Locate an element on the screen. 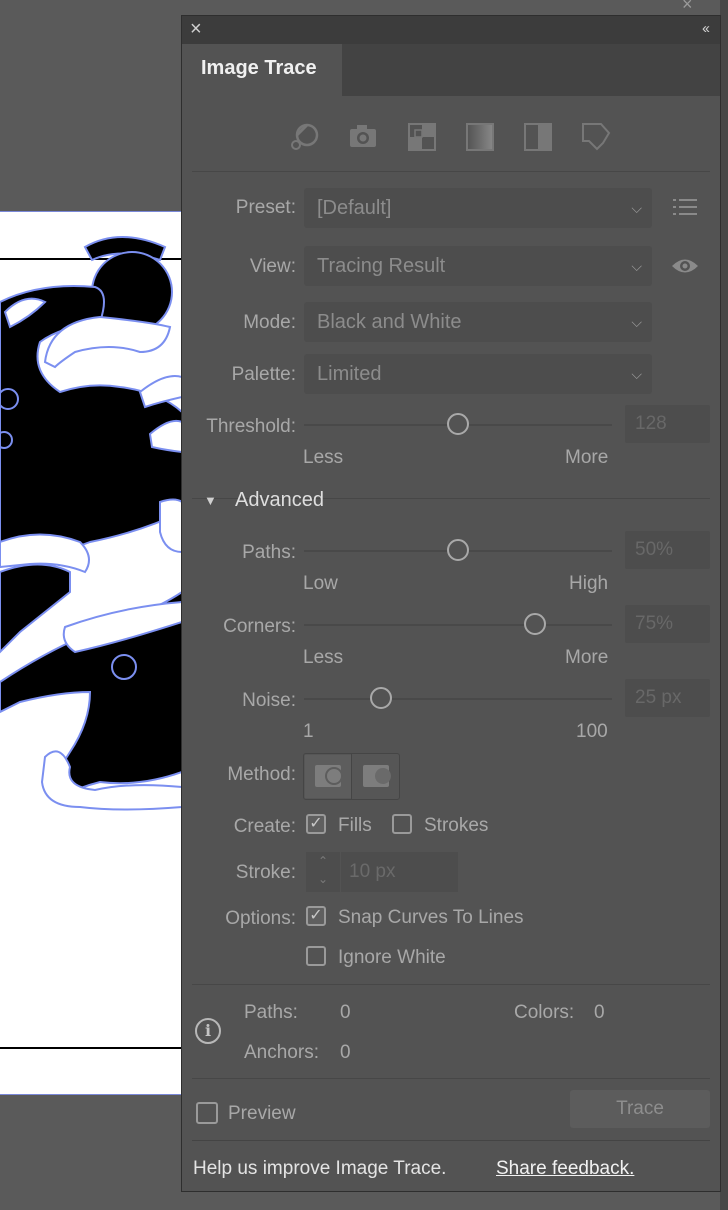 The height and width of the screenshot is (1210, 728). paths-value: 50% is located at coordinates (667, 550).